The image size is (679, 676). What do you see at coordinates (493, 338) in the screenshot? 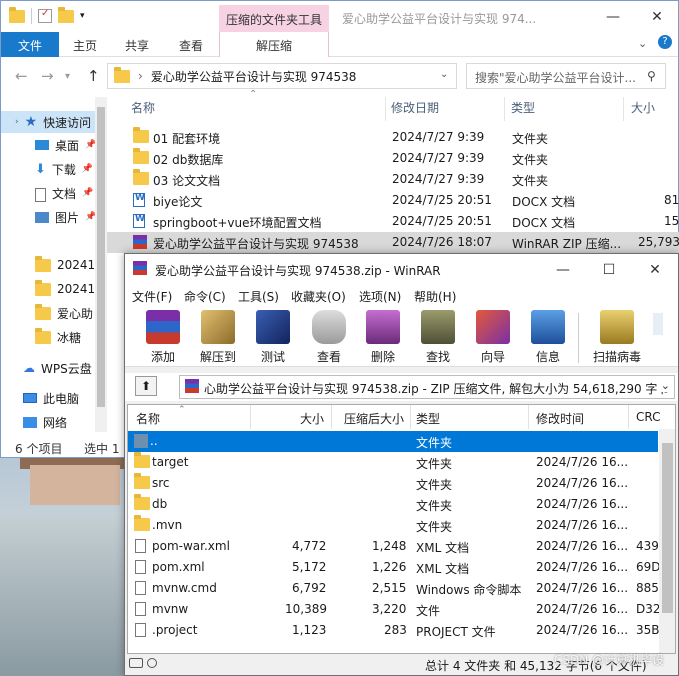
I see `wizard-button: 向导` at bounding box center [493, 338].